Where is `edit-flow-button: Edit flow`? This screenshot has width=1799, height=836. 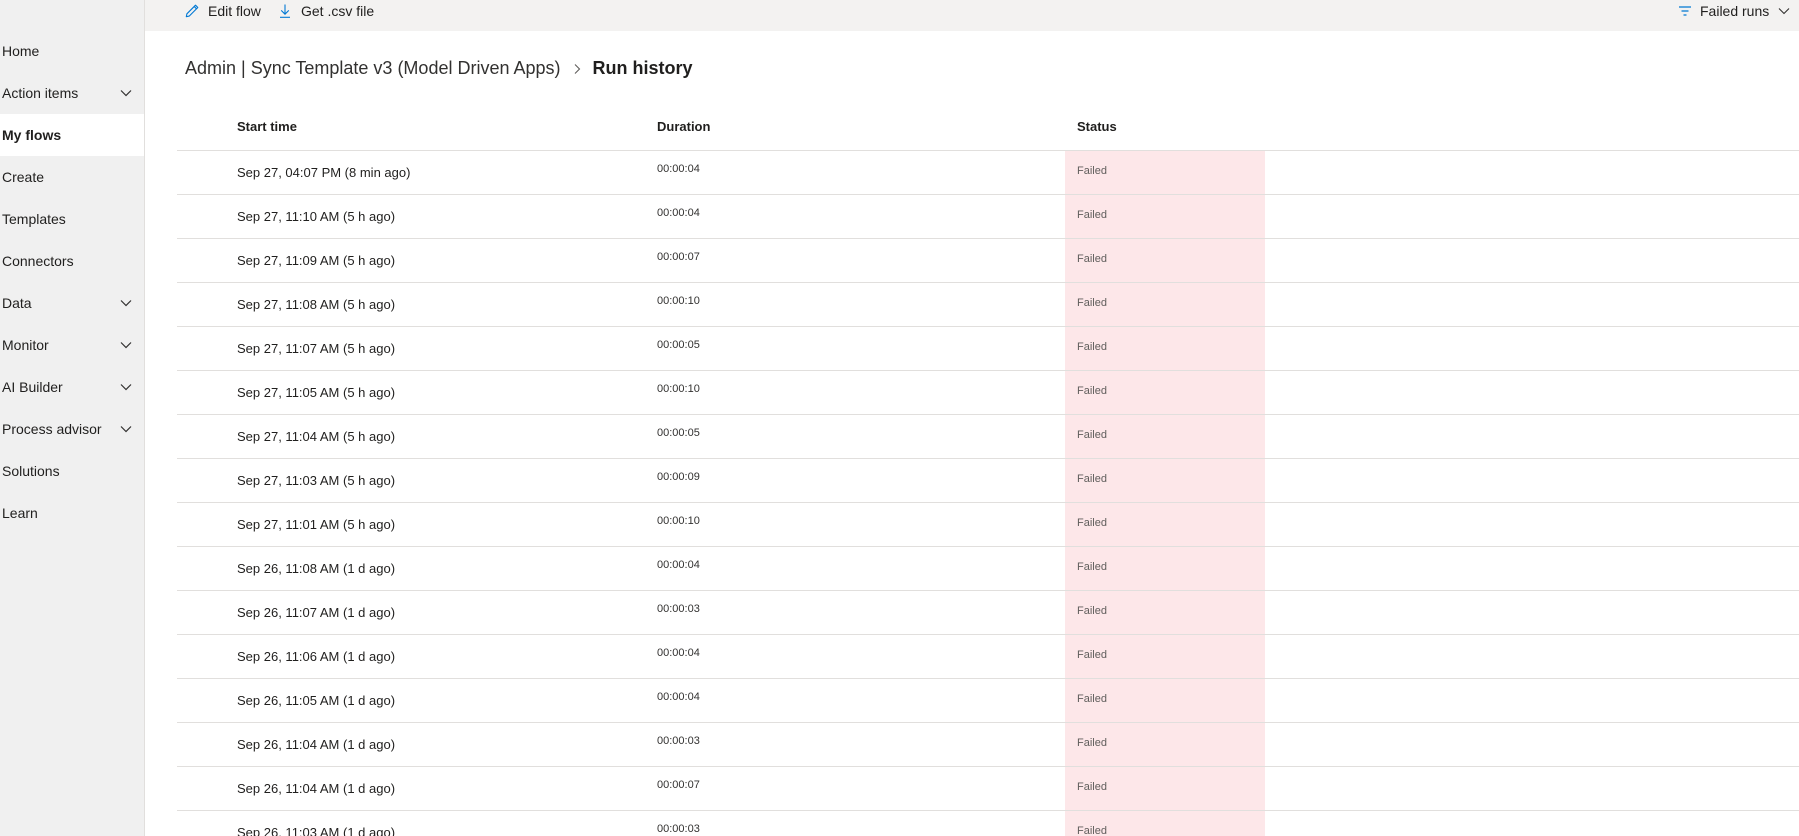
edit-flow-button: Edit flow is located at coordinates (222, 11).